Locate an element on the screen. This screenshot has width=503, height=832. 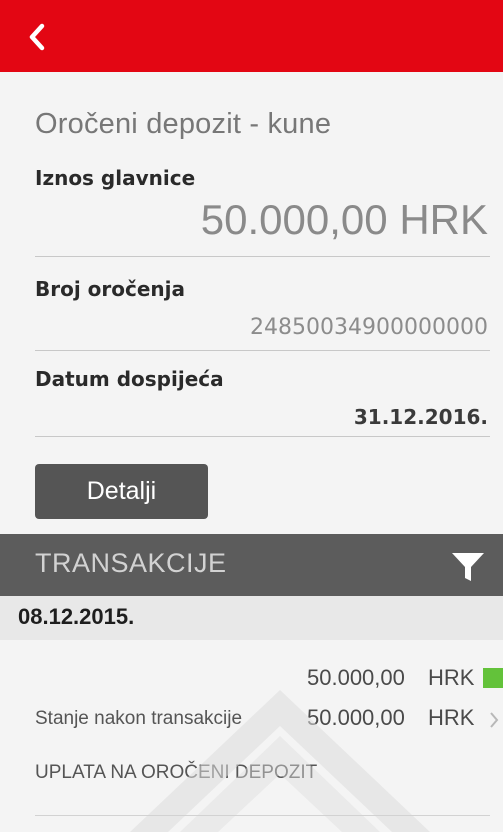
watermark-logo is located at coordinates (280, 761).